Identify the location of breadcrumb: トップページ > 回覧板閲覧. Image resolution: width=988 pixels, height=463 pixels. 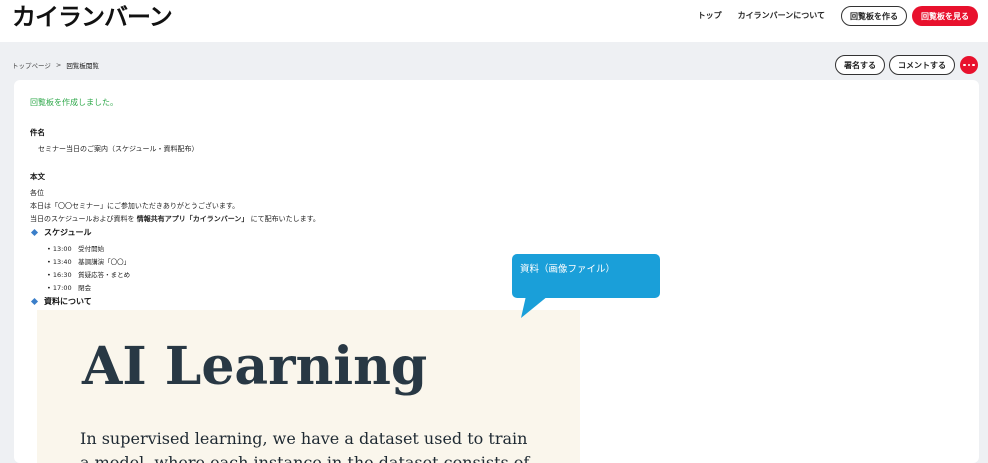
(55, 65).